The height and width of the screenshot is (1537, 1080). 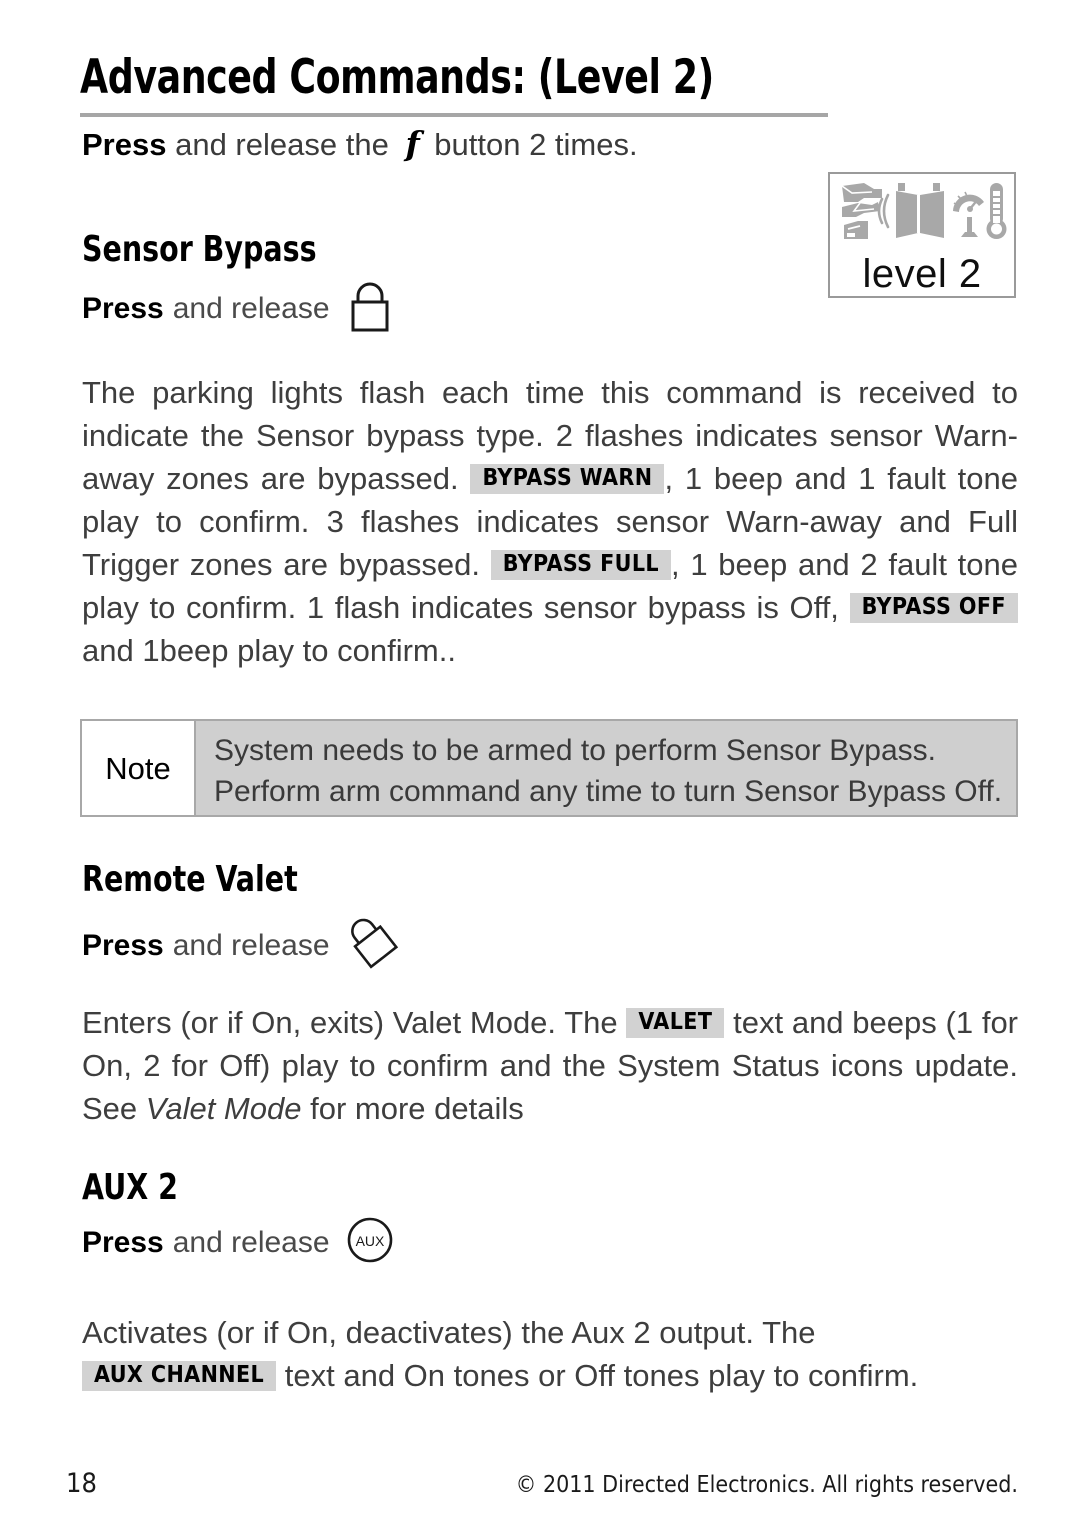 I want to click on remote-valet-italic-ref: Valet Mode, so click(x=223, y=1108).